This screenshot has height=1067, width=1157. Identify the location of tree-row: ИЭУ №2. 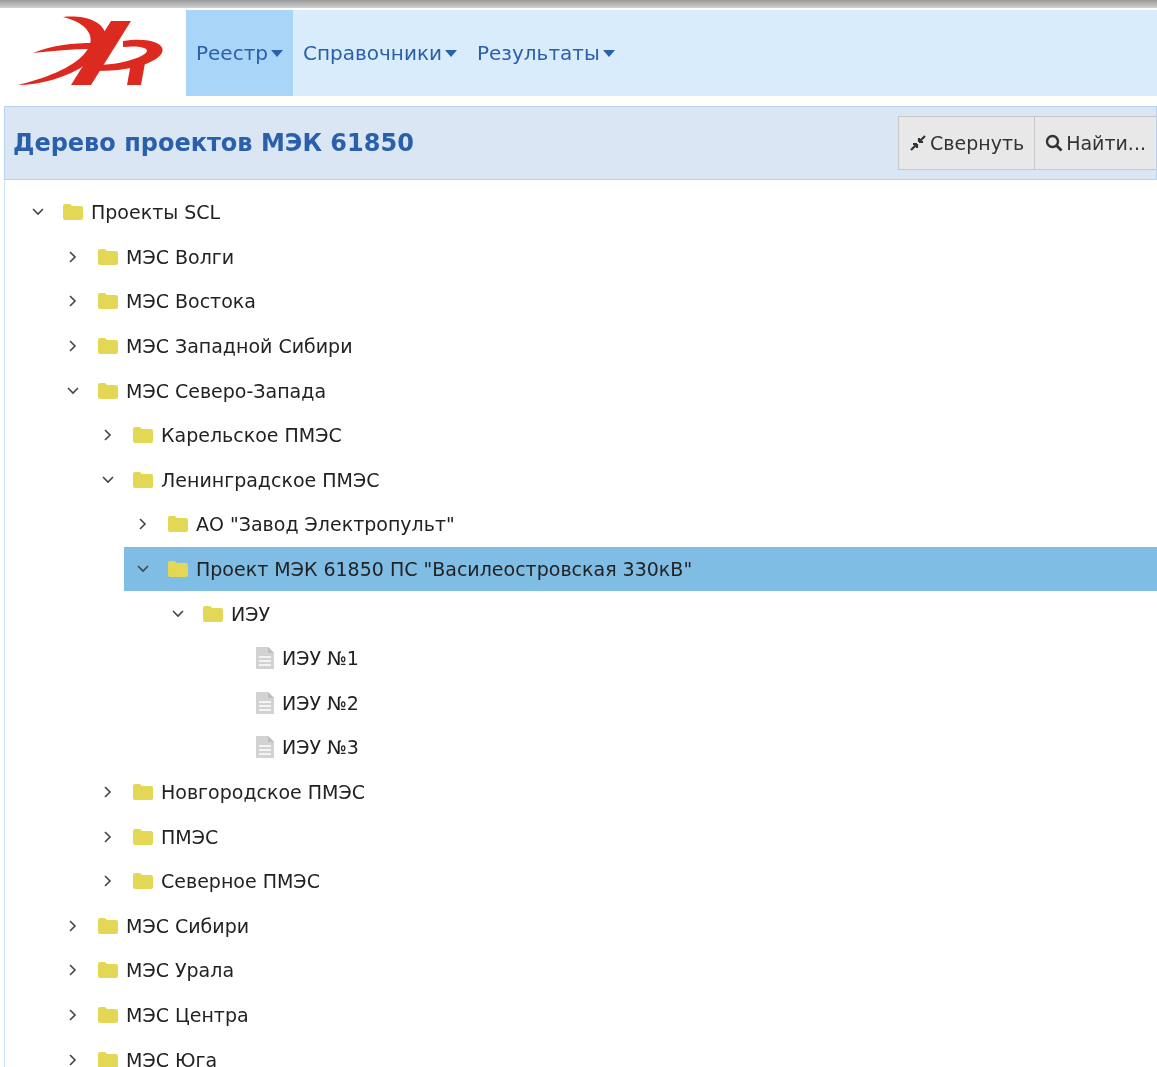
(675, 703).